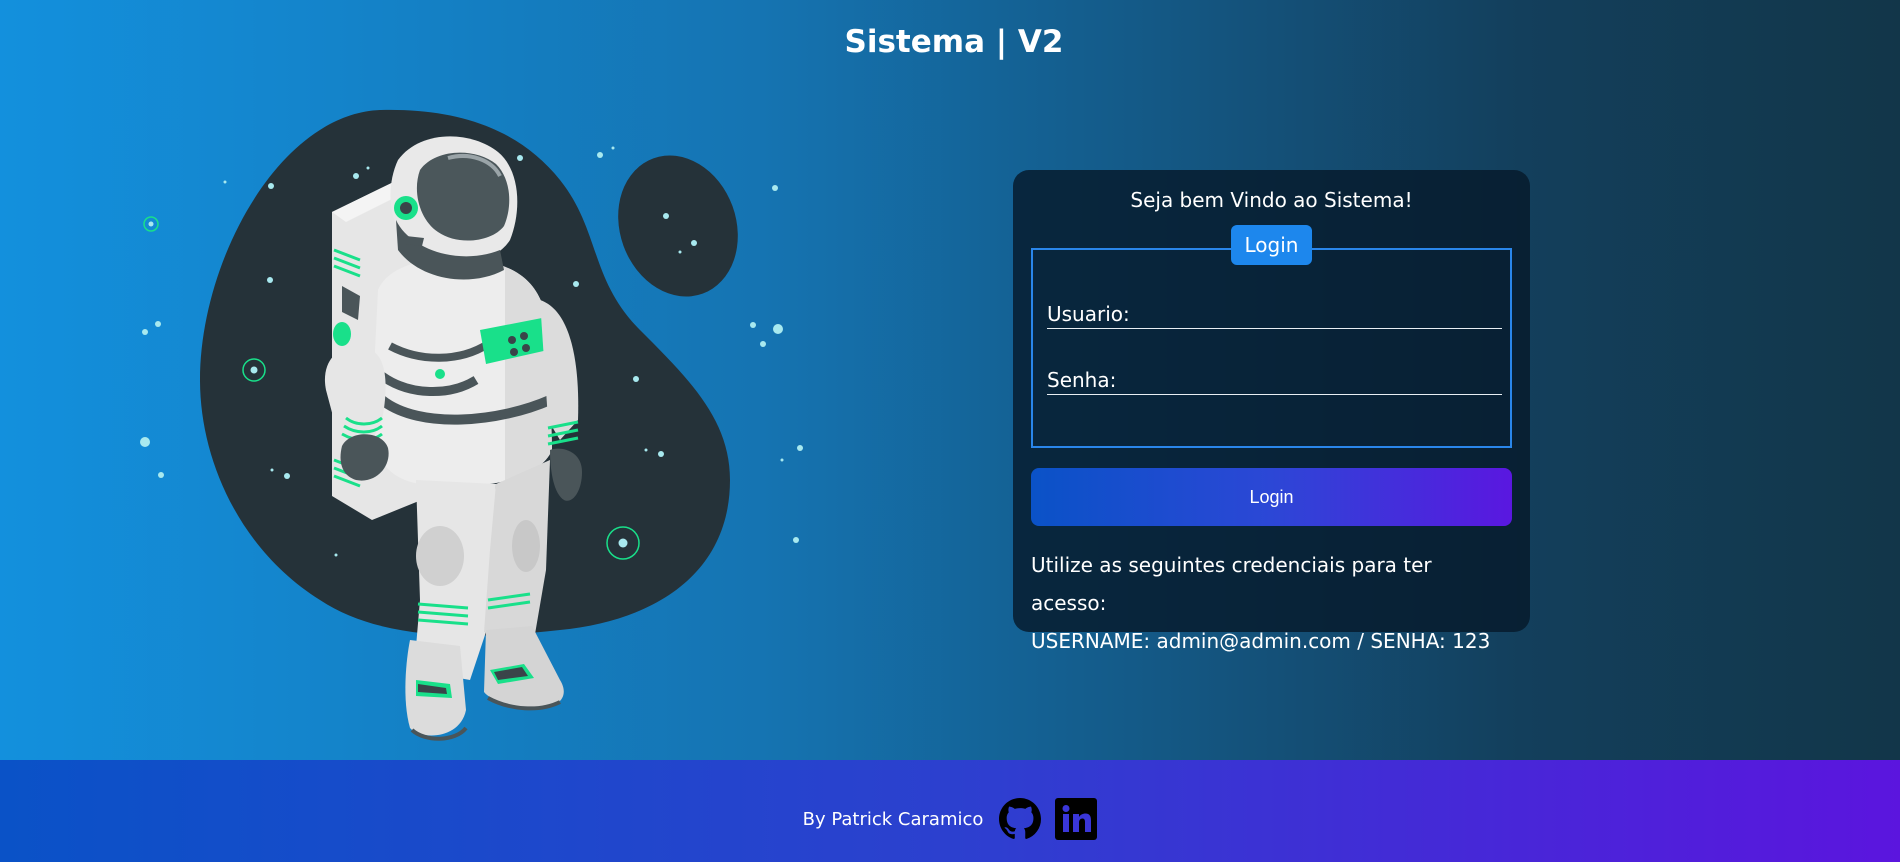  I want to click on username-field: Usuario:, so click(1274, 314).